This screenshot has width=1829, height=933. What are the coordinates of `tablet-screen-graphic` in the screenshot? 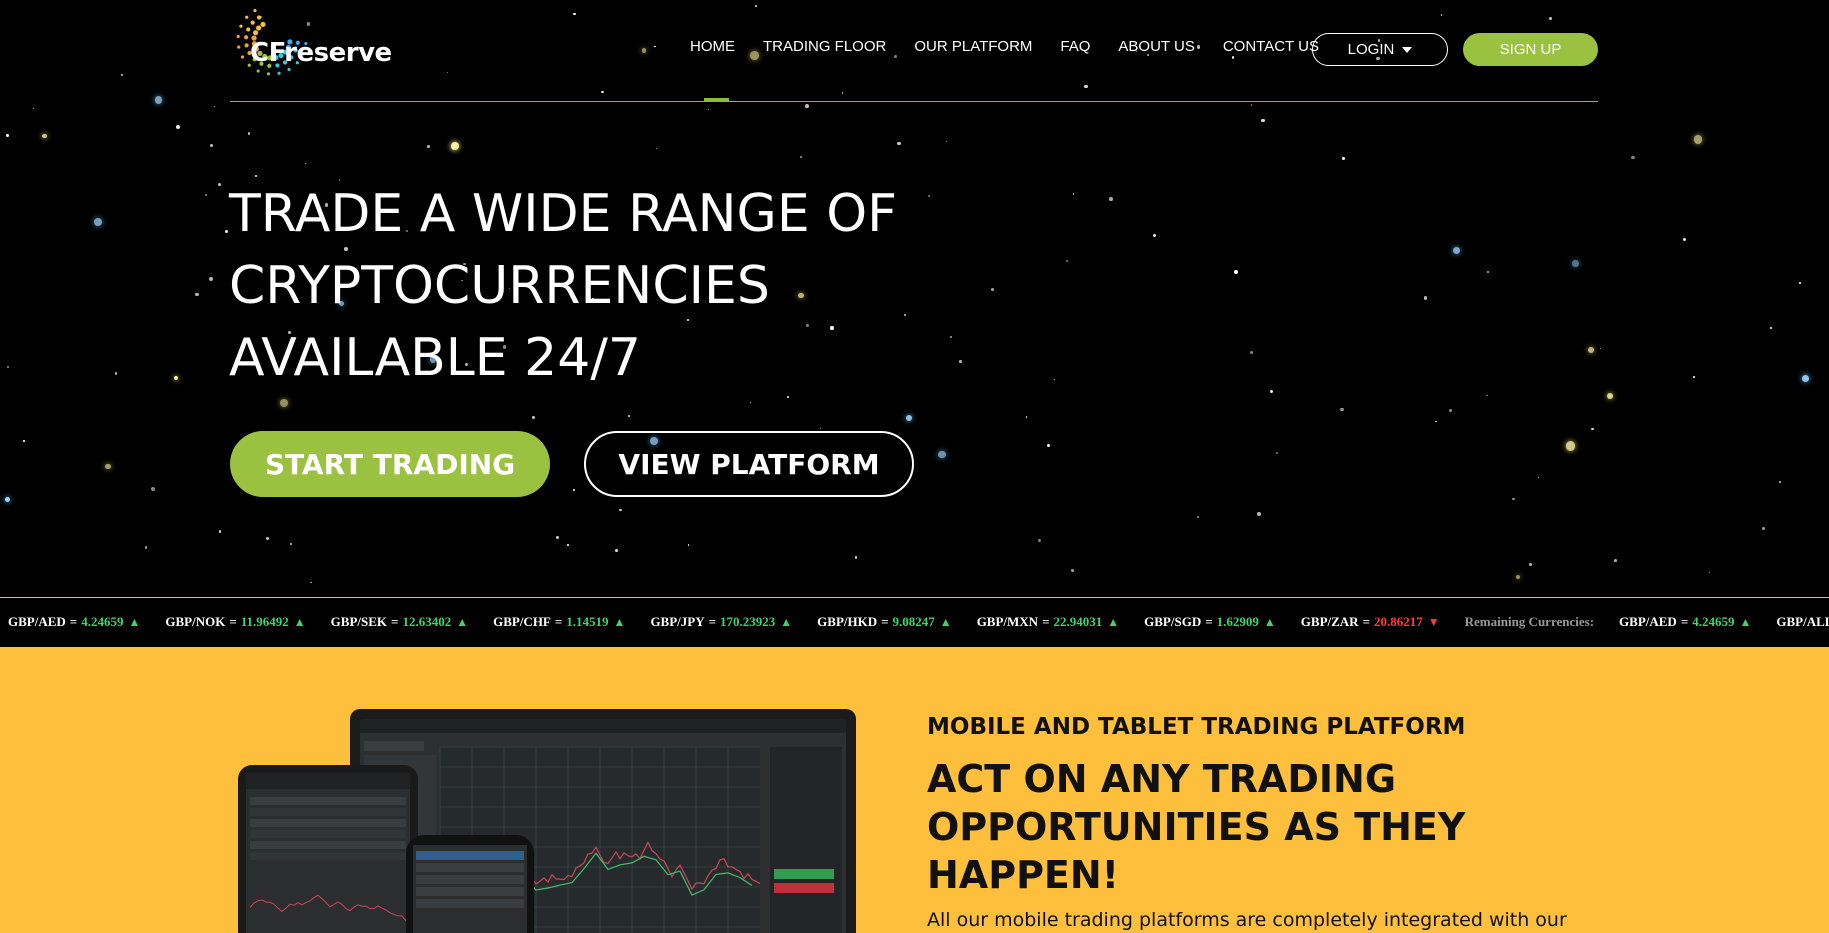 It's located at (328, 853).